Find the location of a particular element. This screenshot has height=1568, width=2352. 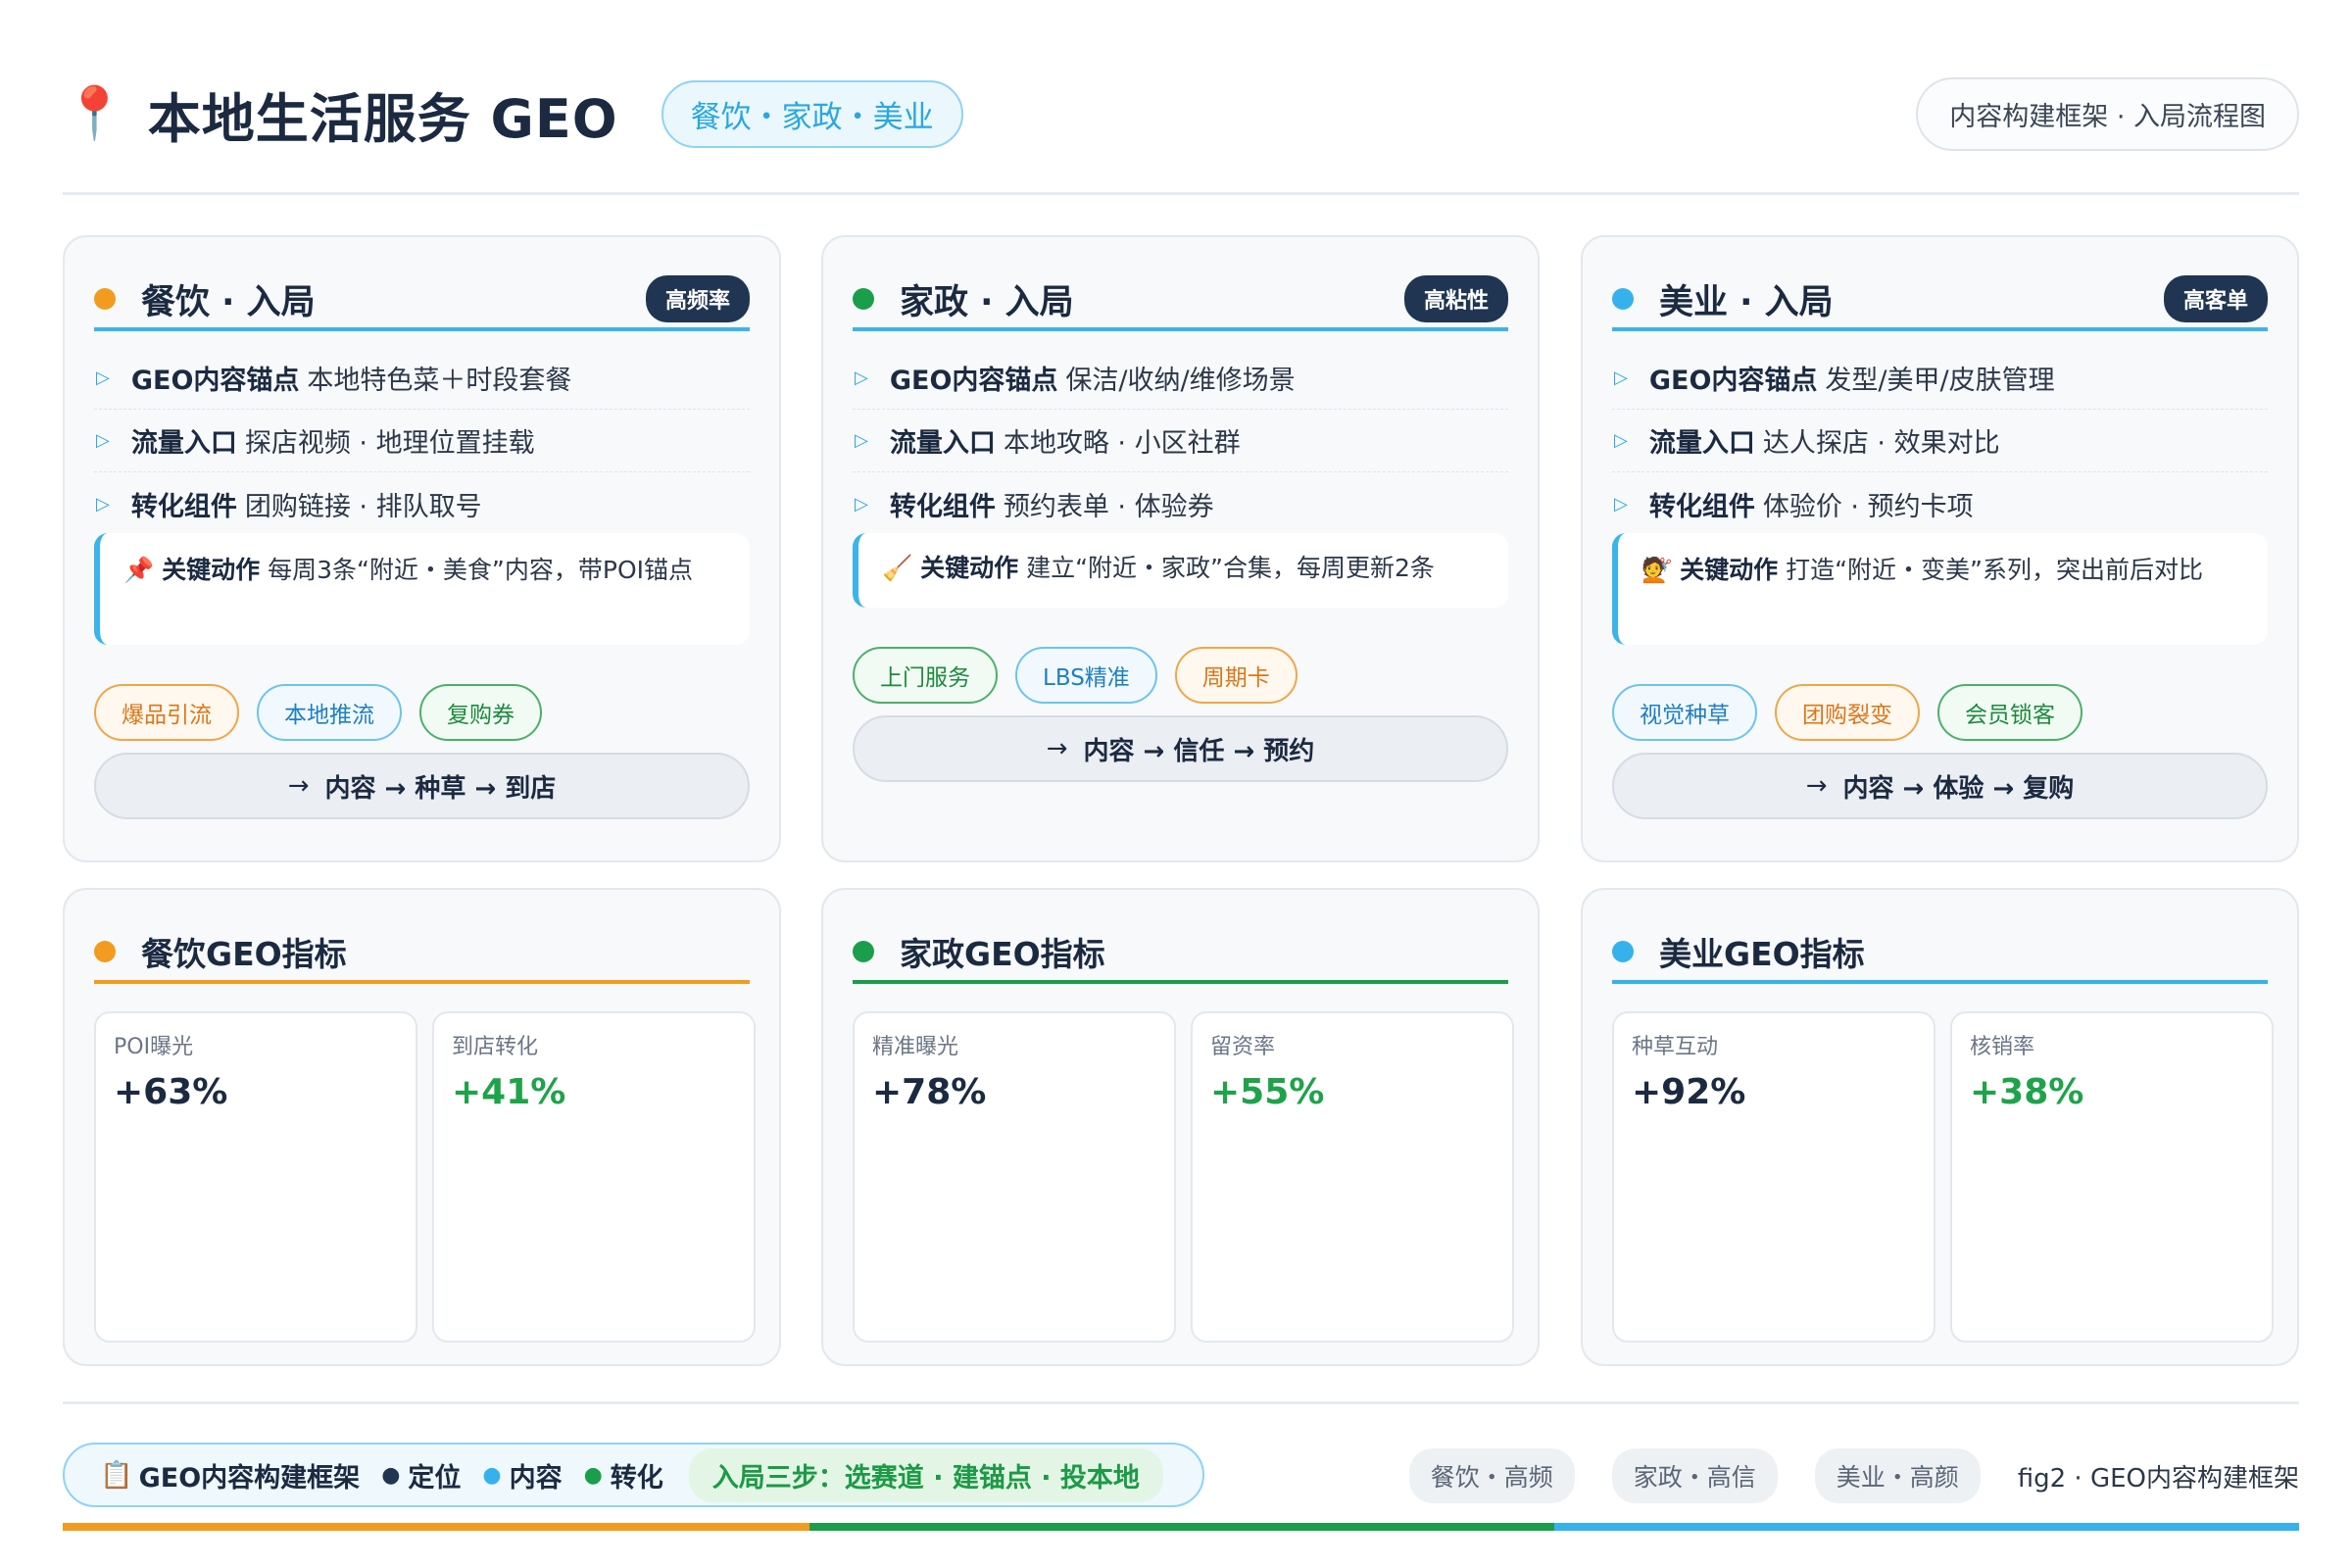

metric-value: +78% is located at coordinates (929, 1092).